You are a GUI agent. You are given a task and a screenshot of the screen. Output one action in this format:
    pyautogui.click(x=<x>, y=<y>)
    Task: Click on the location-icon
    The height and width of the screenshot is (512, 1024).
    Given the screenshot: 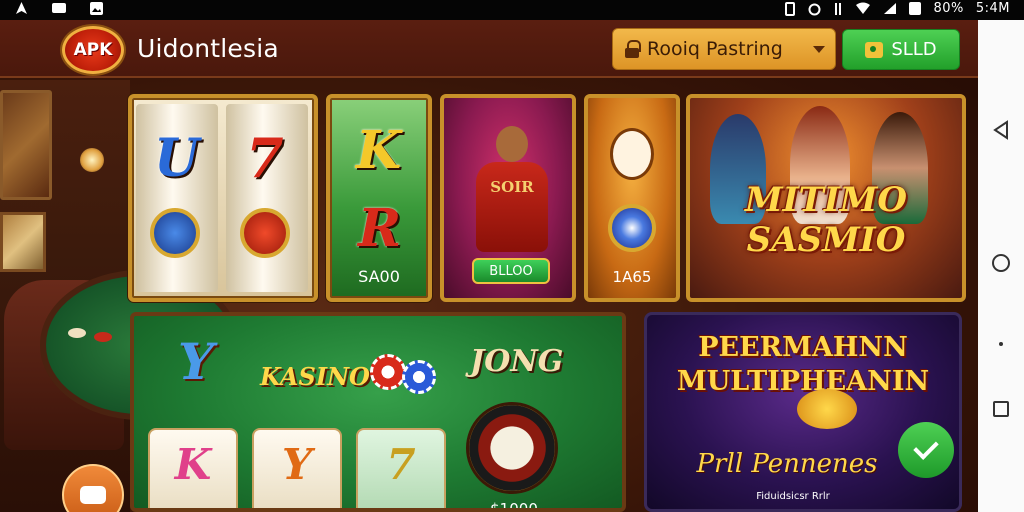 What is the action you would take?
    pyautogui.click(x=21, y=8)
    